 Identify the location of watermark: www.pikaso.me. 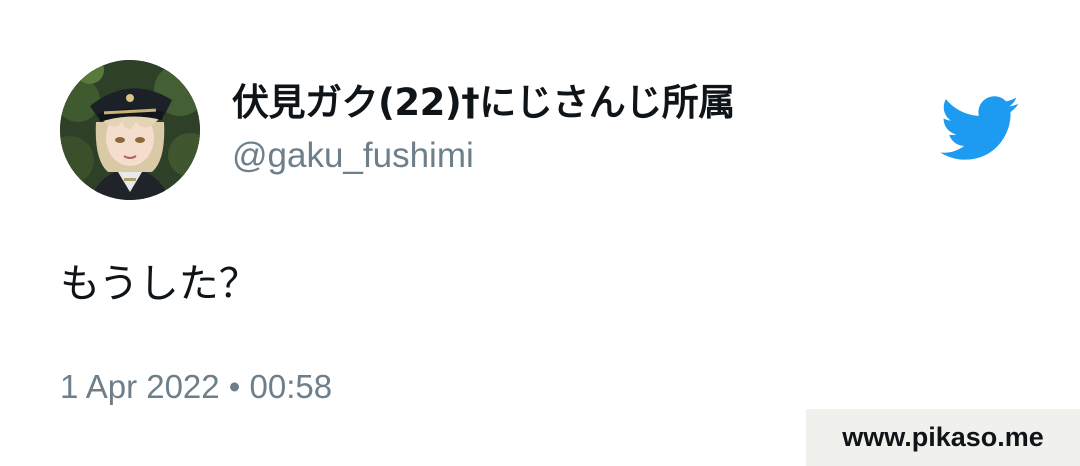
(943, 437).